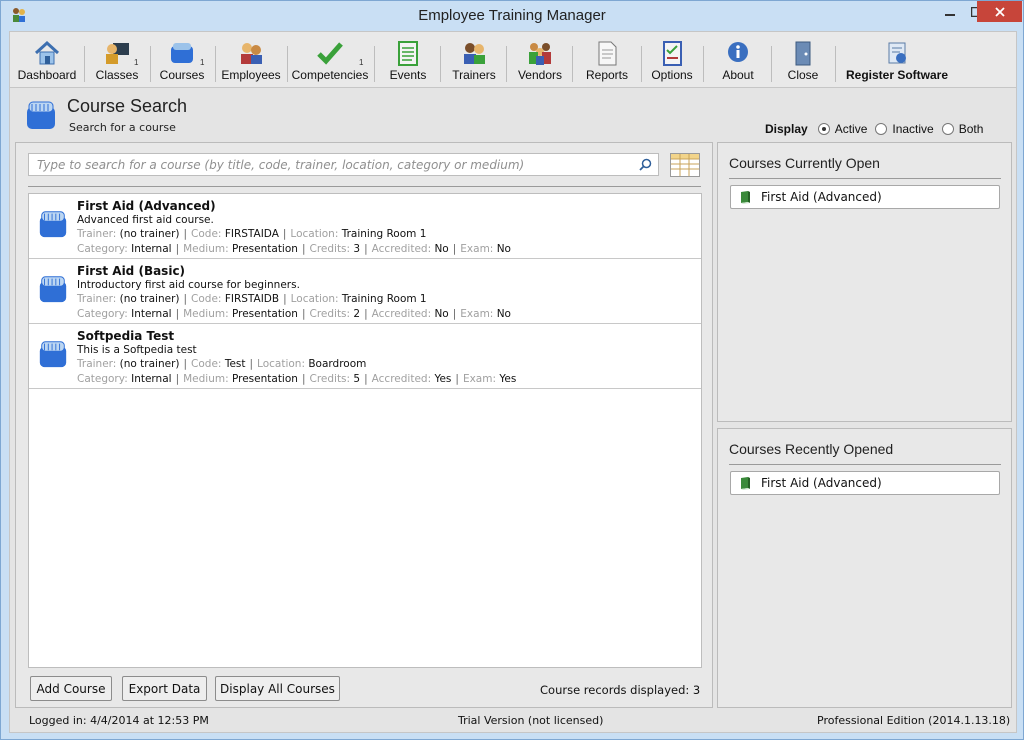 This screenshot has width=1024, height=740. I want to click on field-key: Trainer:, so click(97, 364).